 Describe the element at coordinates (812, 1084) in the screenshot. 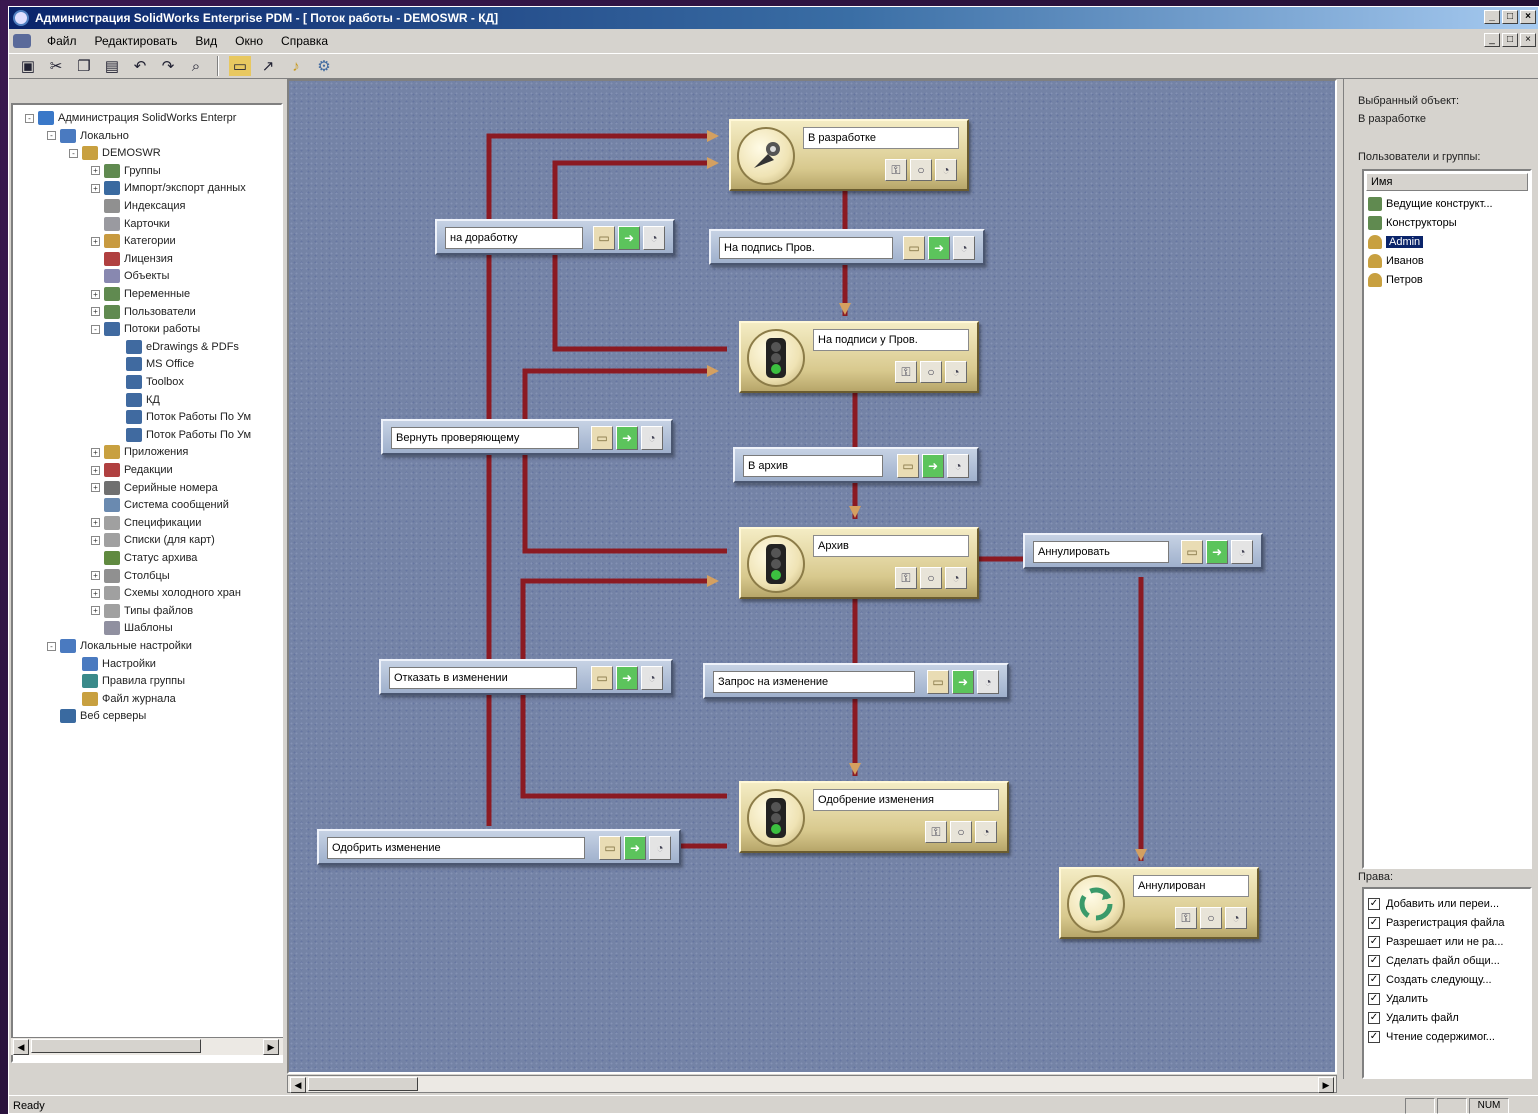

I see `canvas-horizontal-scrollbar: ◀ ▶` at that location.